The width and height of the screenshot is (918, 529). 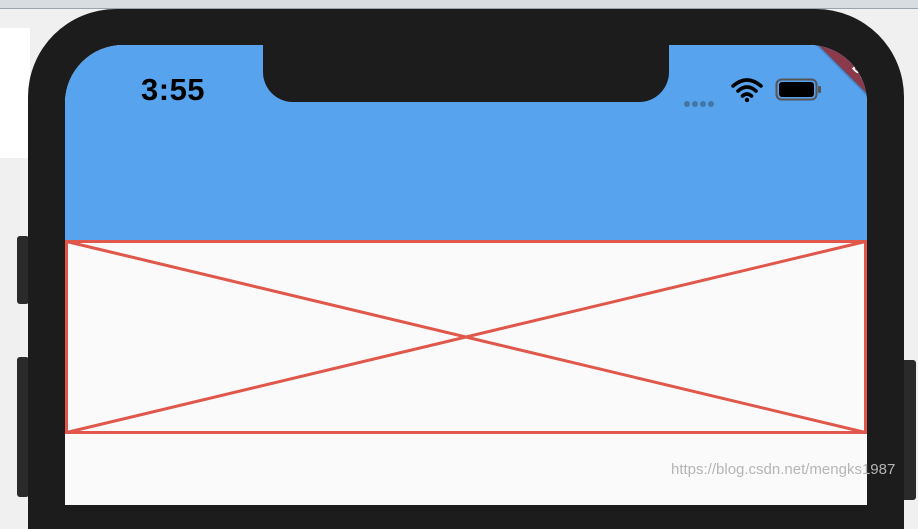 I want to click on debug-banner-label: DEBUG, so click(x=838, y=98).